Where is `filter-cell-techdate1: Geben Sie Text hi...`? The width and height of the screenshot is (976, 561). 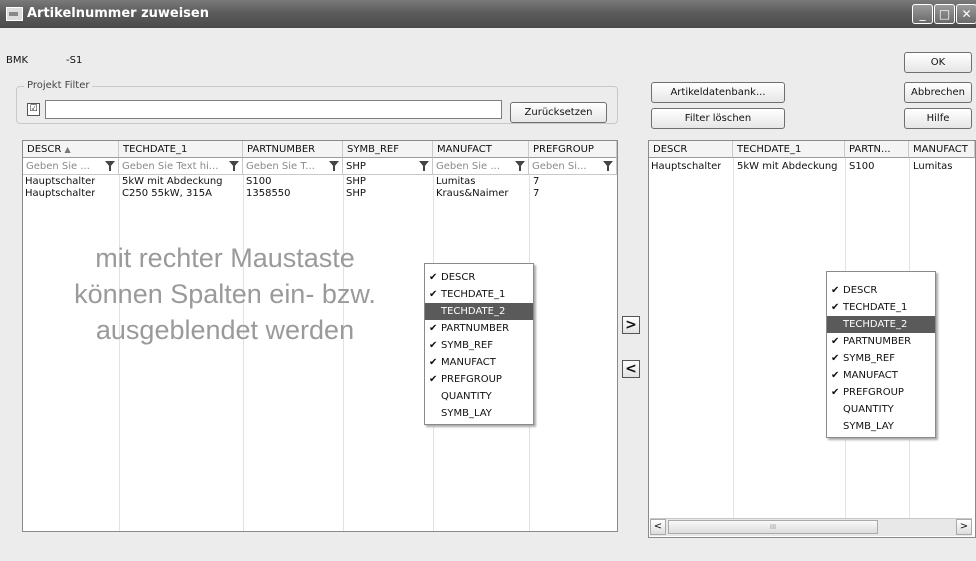
filter-cell-techdate1: Geben Sie Text hi... is located at coordinates (181, 166).